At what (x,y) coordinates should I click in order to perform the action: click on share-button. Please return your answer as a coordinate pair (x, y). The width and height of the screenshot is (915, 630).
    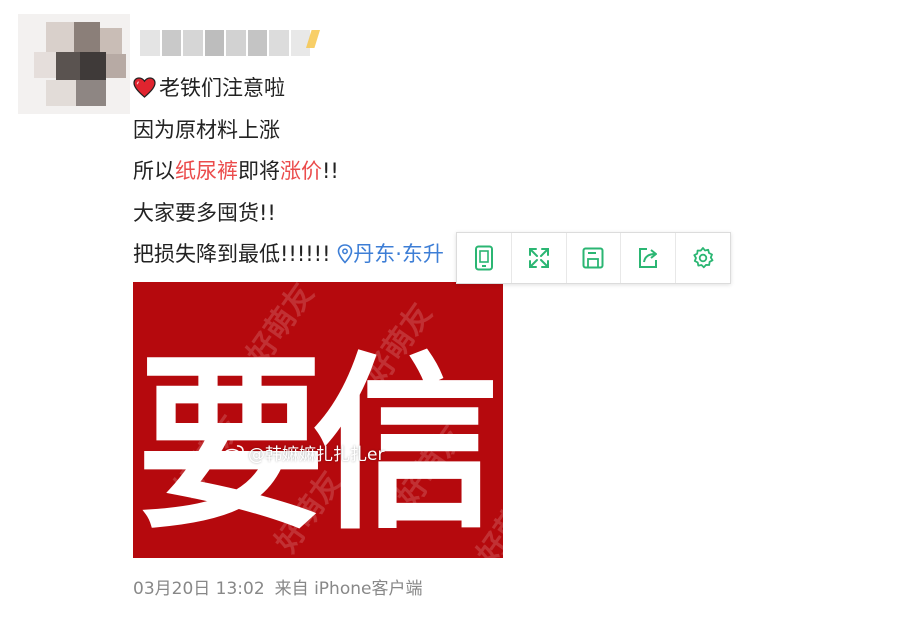
    Looking at the image, I should click on (649, 258).